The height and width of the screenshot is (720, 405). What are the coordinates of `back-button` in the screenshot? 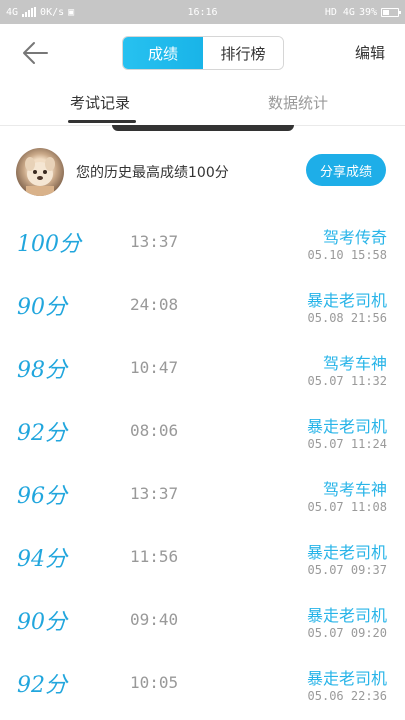 It's located at (35, 53).